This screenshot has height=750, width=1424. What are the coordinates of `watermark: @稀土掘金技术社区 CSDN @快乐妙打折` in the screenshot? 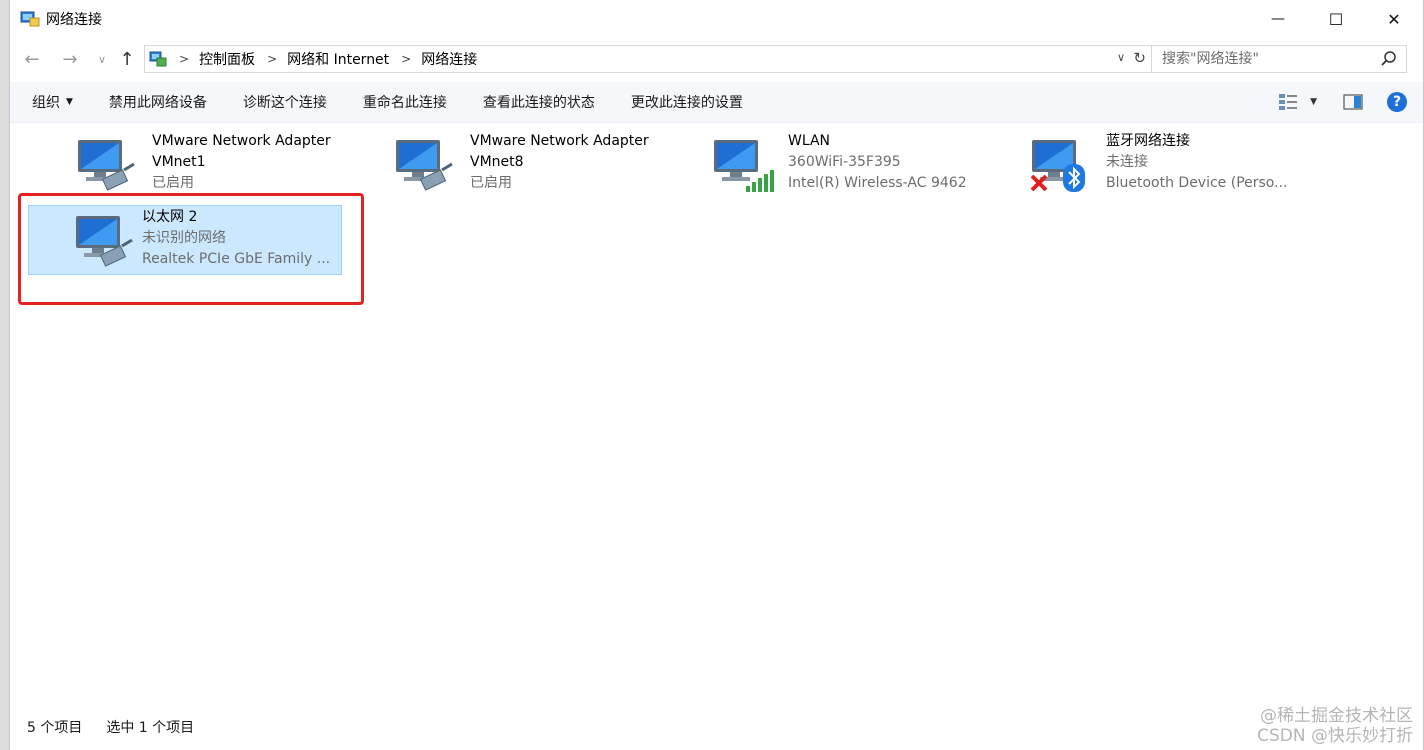 It's located at (1335, 726).